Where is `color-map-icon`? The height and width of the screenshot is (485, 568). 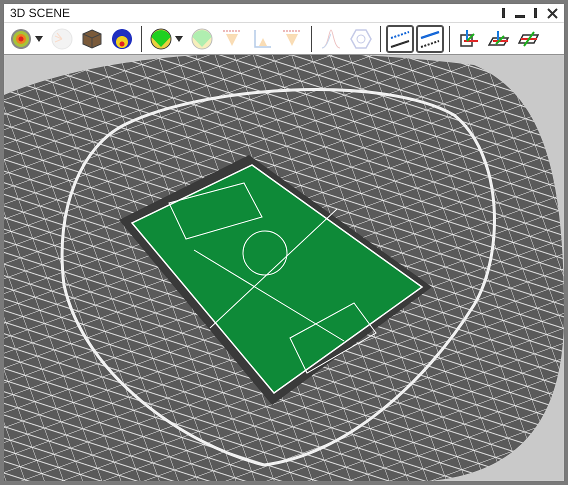
color-map-icon is located at coordinates (21, 39).